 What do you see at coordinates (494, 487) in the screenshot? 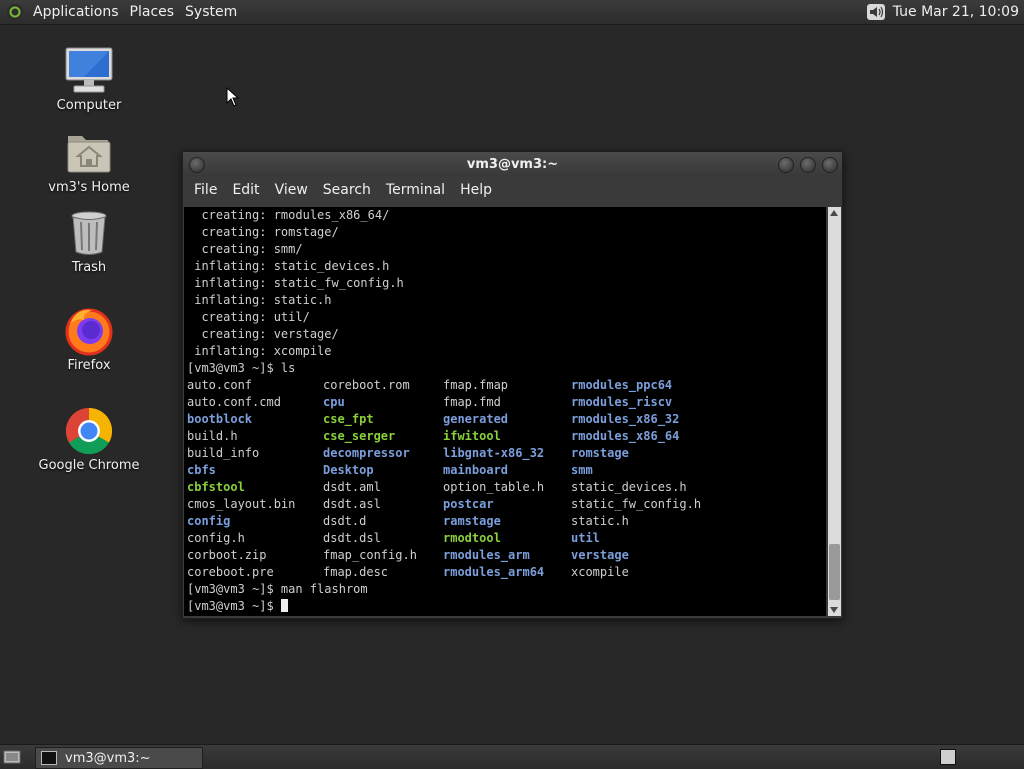
I see `ls-file-entry: option_table.h` at bounding box center [494, 487].